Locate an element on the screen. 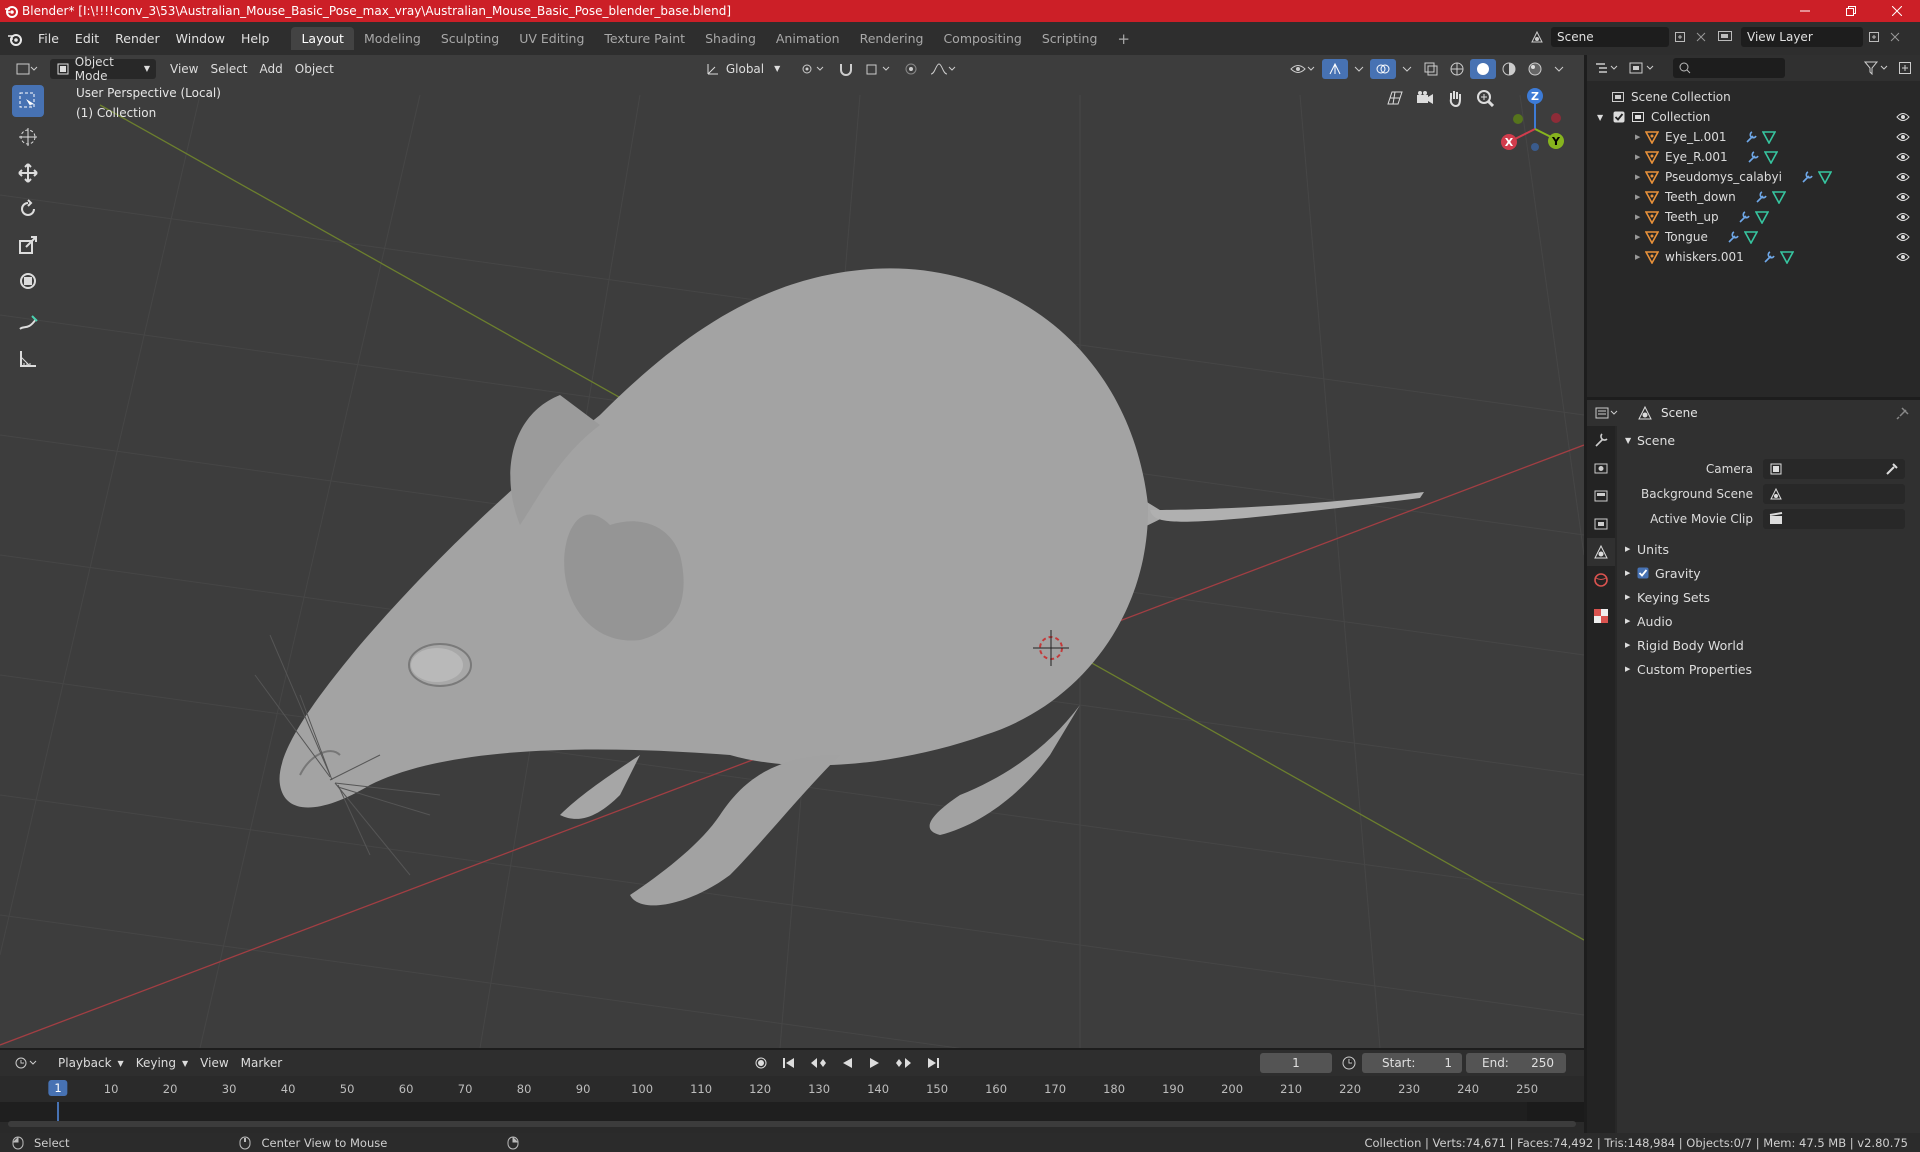 Image resolution: width=1920 pixels, height=1152 pixels. output-tab-icon is located at coordinates (1601, 496).